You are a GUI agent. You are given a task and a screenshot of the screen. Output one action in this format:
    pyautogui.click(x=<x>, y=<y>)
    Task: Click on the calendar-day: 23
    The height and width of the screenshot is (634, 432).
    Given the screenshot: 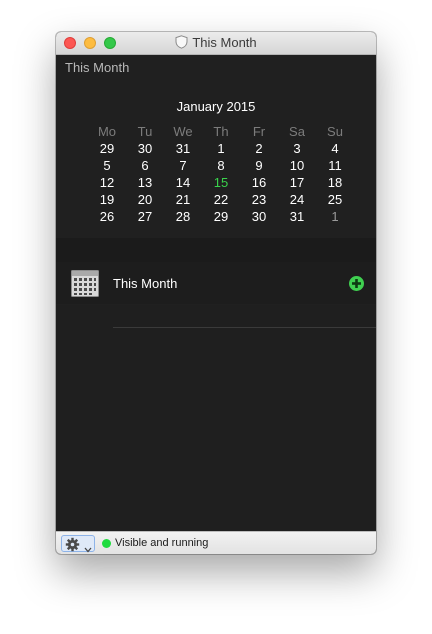 What is the action you would take?
    pyautogui.click(x=259, y=199)
    